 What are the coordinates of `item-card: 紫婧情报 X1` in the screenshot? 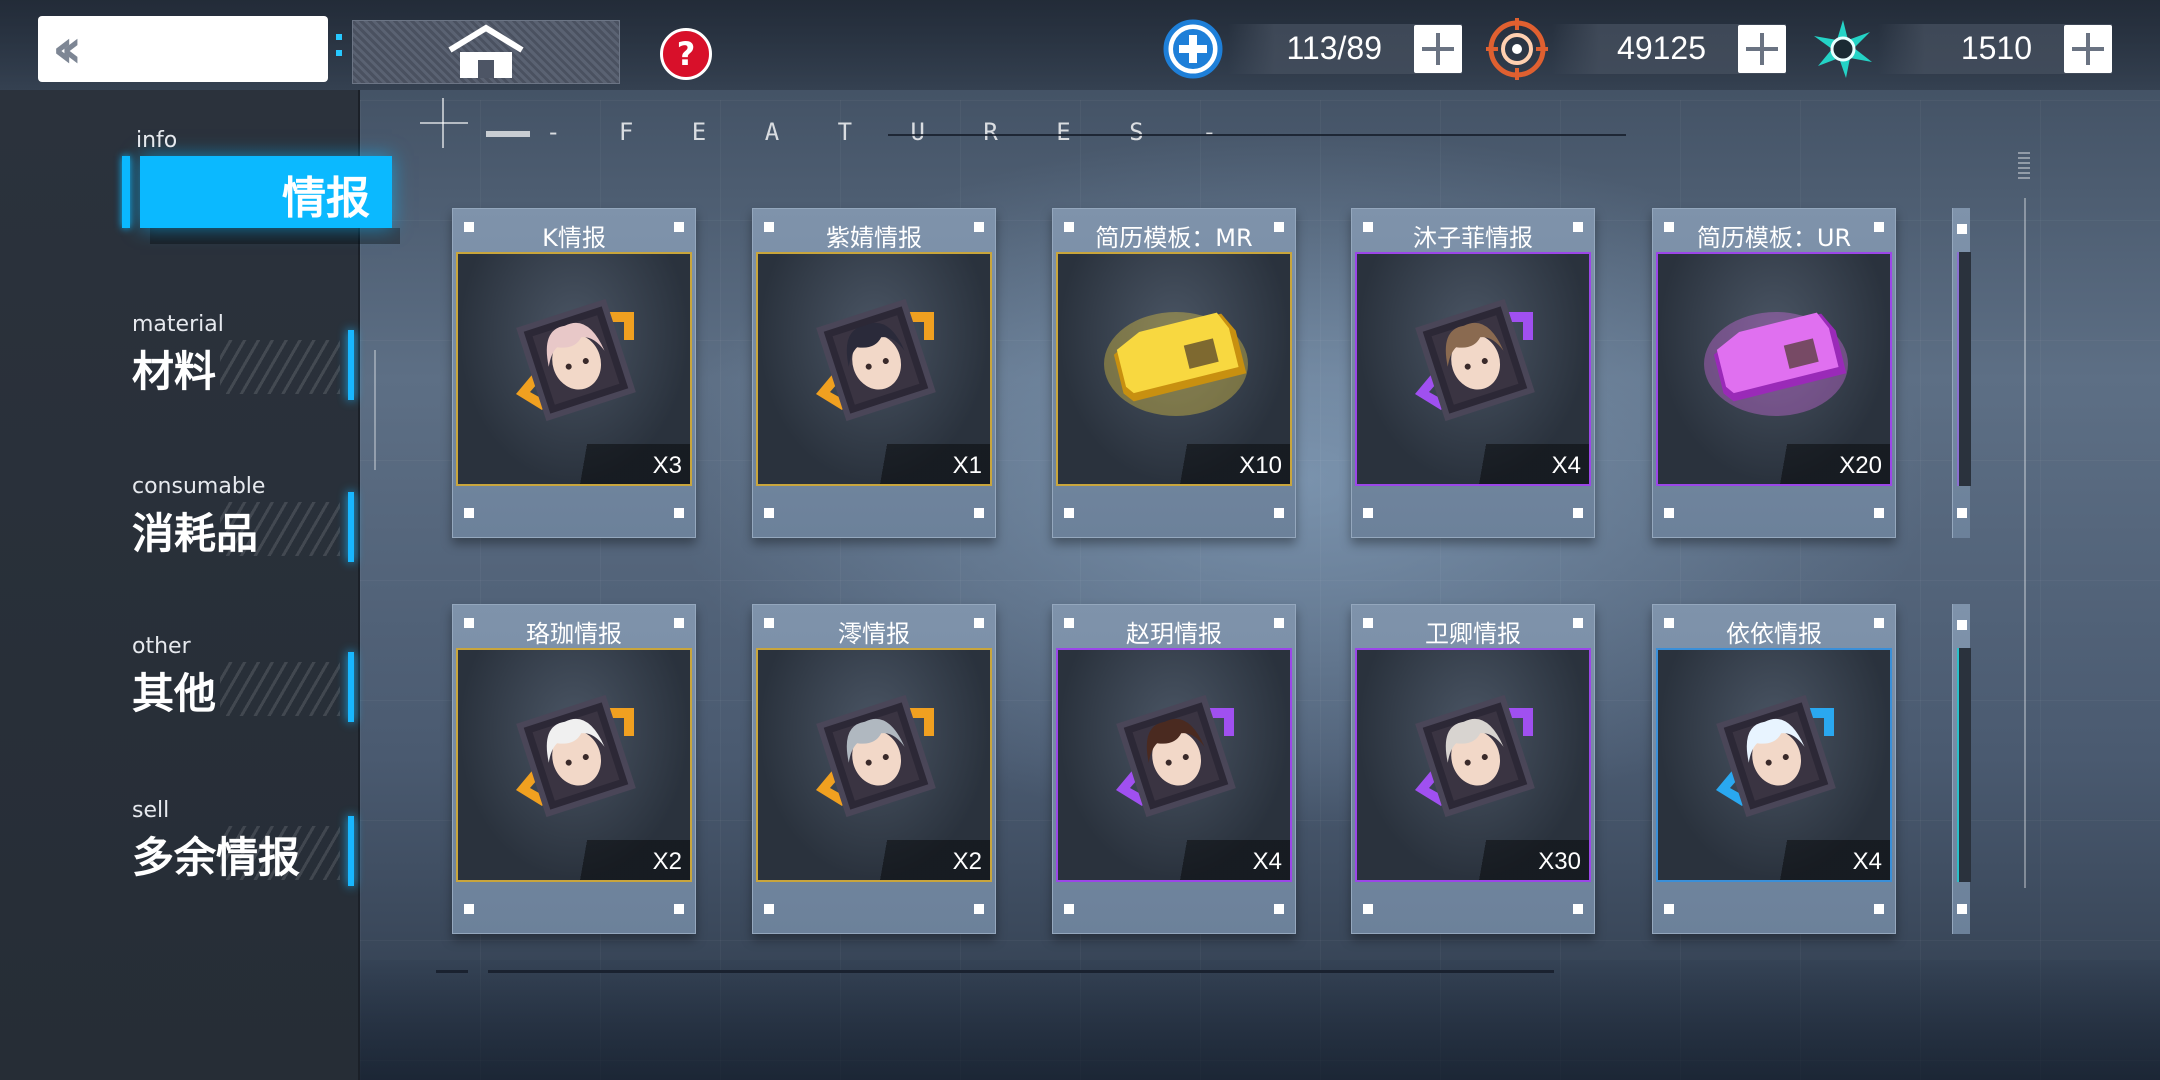 It's located at (874, 373).